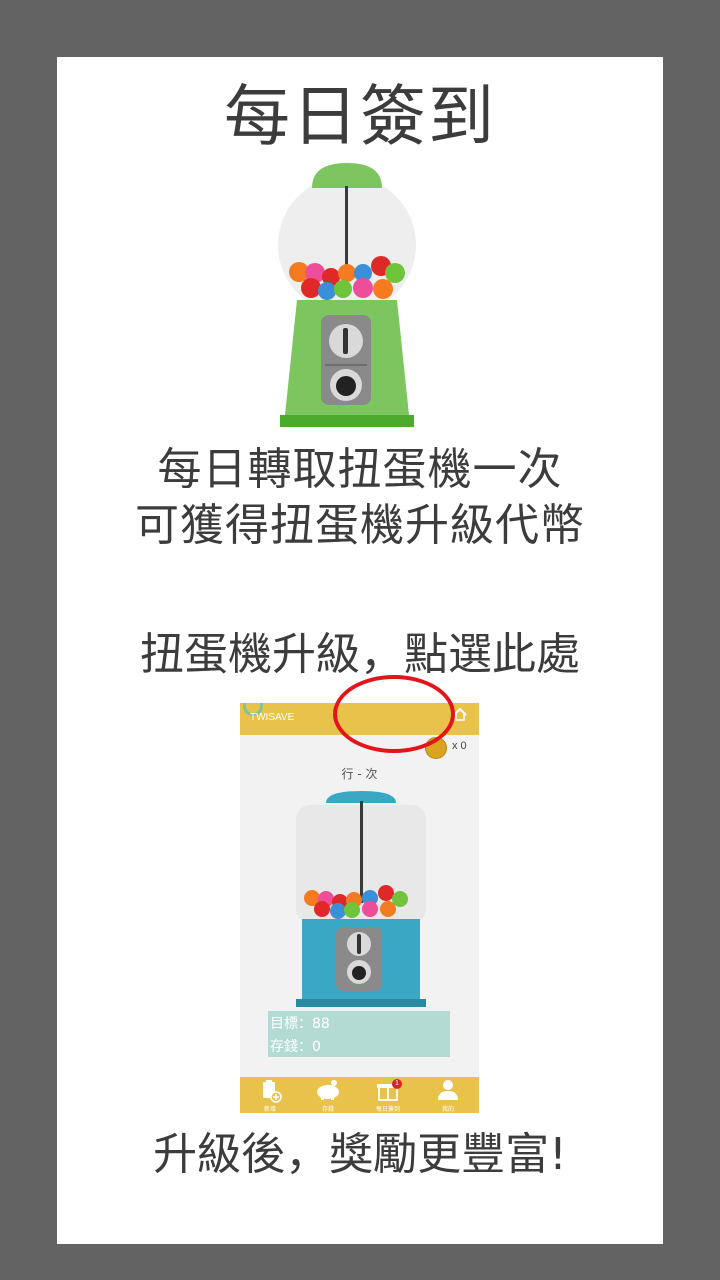 The image size is (720, 1280). I want to click on gumball-machine-blue, so click(361, 899).